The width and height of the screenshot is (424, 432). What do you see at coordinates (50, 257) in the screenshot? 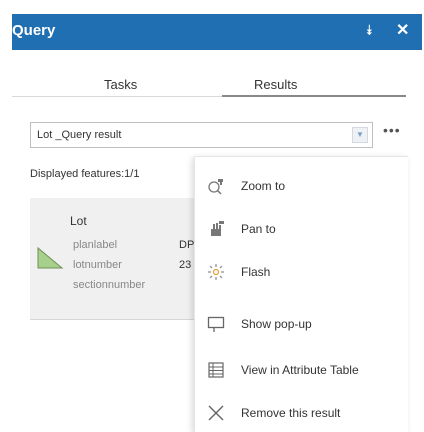
I see `polygon-icon` at bounding box center [50, 257].